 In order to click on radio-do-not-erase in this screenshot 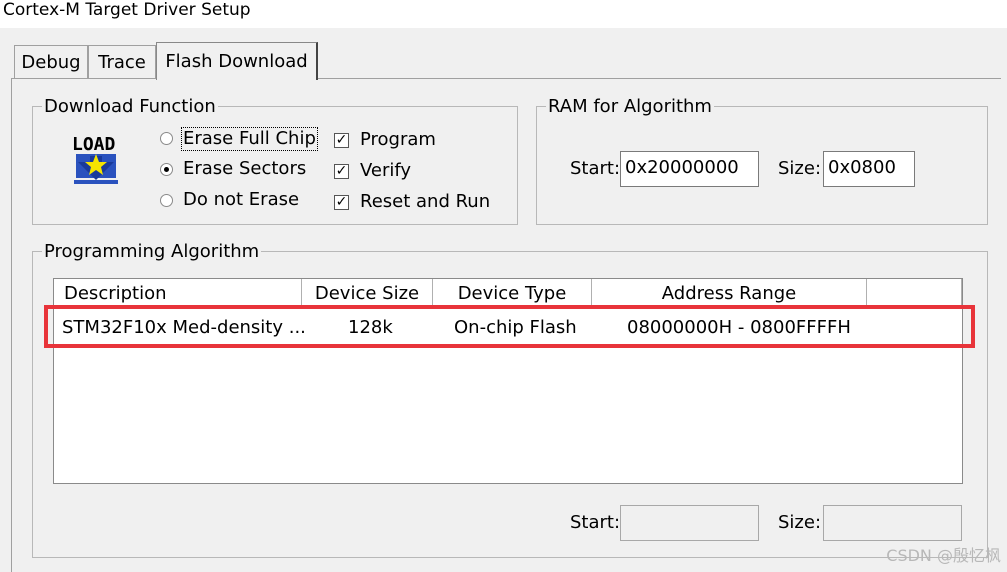, I will do `click(166, 200)`.